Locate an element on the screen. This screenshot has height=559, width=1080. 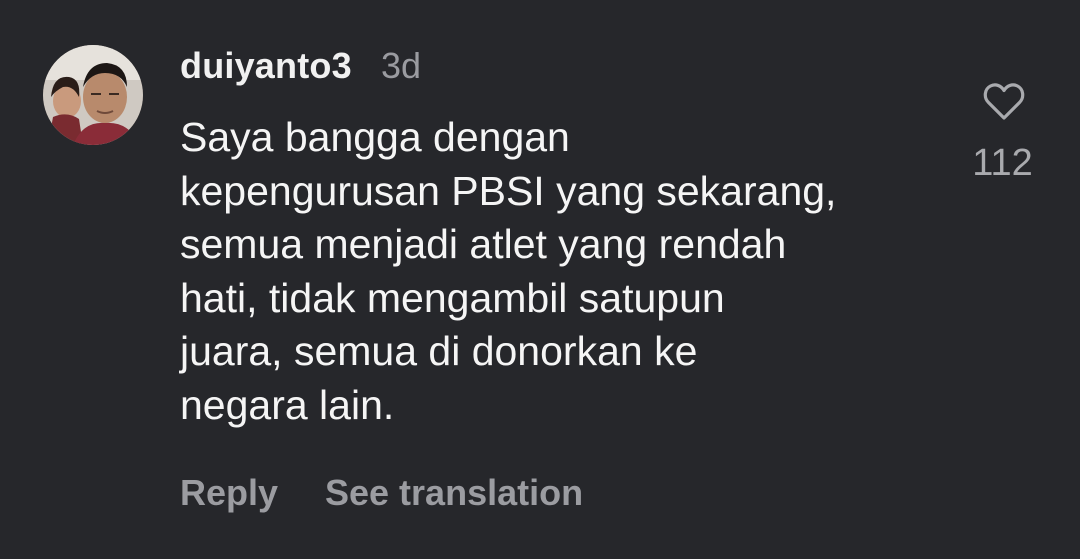
comment-text-line: hati, tidak mengambil satupun is located at coordinates (452, 297).